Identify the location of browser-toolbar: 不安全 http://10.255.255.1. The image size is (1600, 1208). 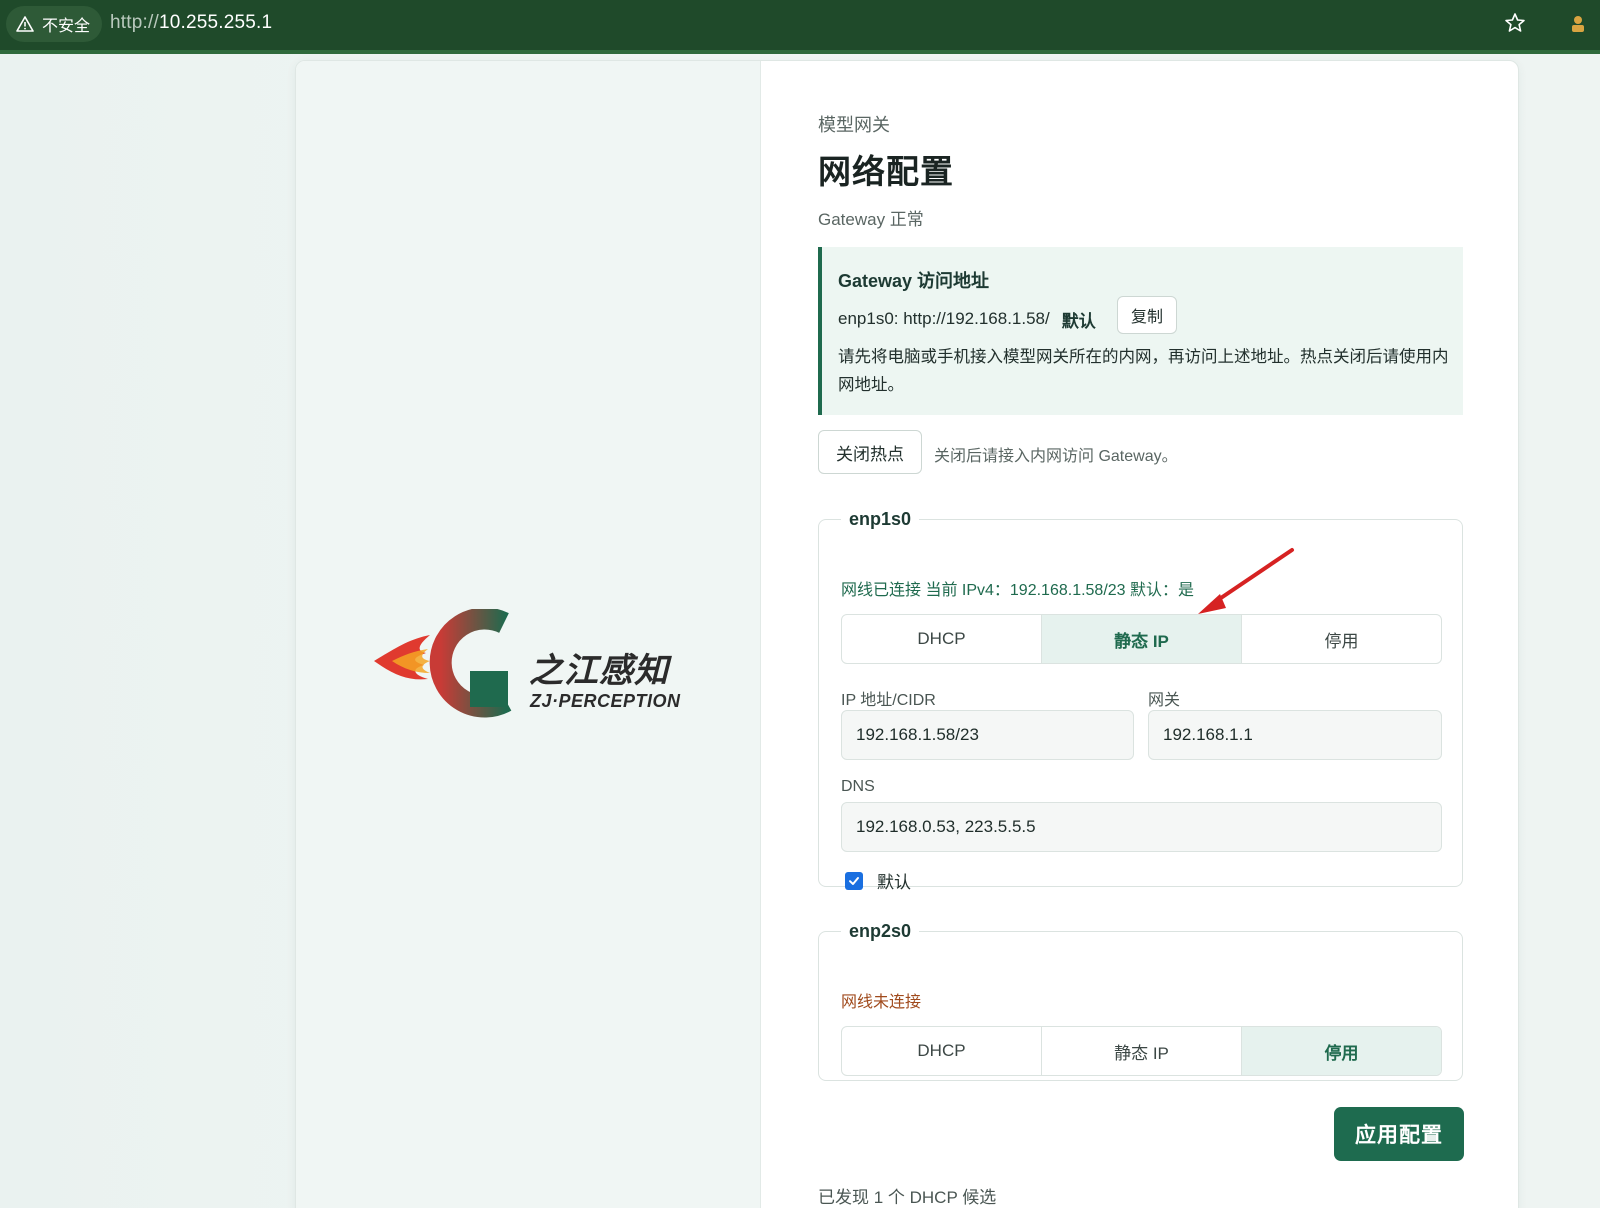
(800, 27).